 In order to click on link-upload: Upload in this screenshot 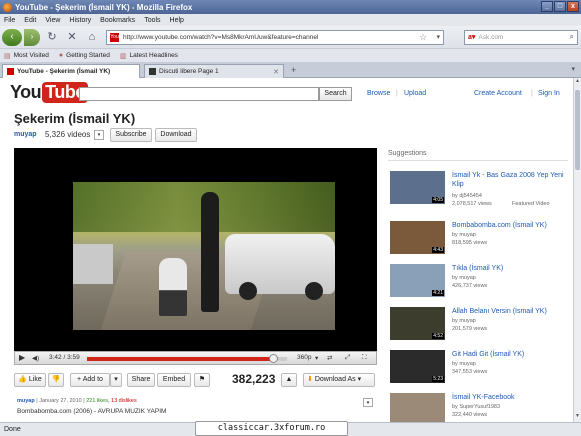, I will do `click(415, 93)`.